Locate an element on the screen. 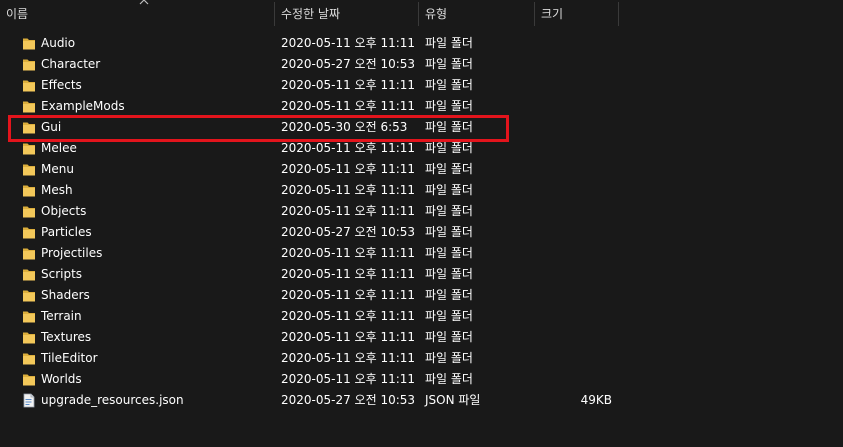 Image resolution: width=843 pixels, height=447 pixels. file-row: Character 2020-05-27 오전 10:53 파일 폴더 is located at coordinates (421, 64).